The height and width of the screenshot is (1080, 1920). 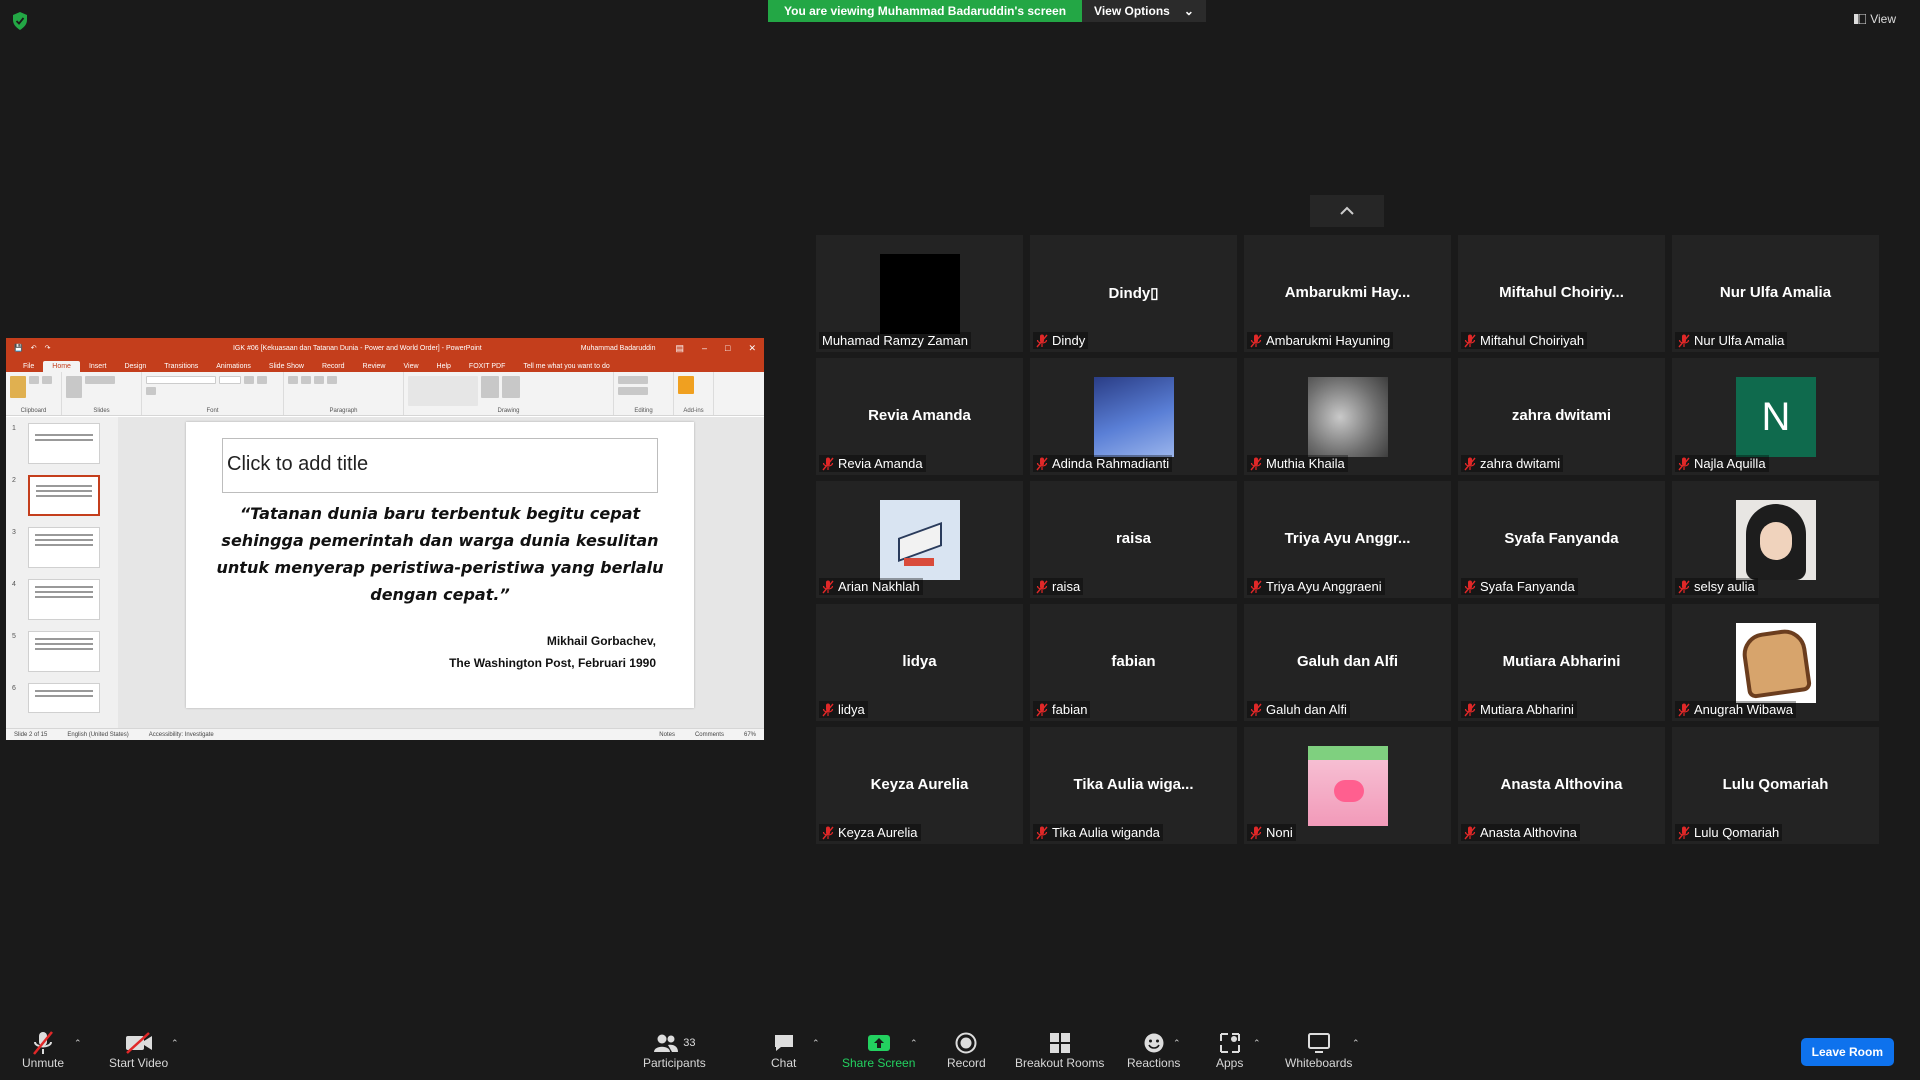 What do you see at coordinates (1775, 293) in the screenshot?
I see `participant-tile: Nur Ulfa Amalia Nur Ulfa Amalia` at bounding box center [1775, 293].